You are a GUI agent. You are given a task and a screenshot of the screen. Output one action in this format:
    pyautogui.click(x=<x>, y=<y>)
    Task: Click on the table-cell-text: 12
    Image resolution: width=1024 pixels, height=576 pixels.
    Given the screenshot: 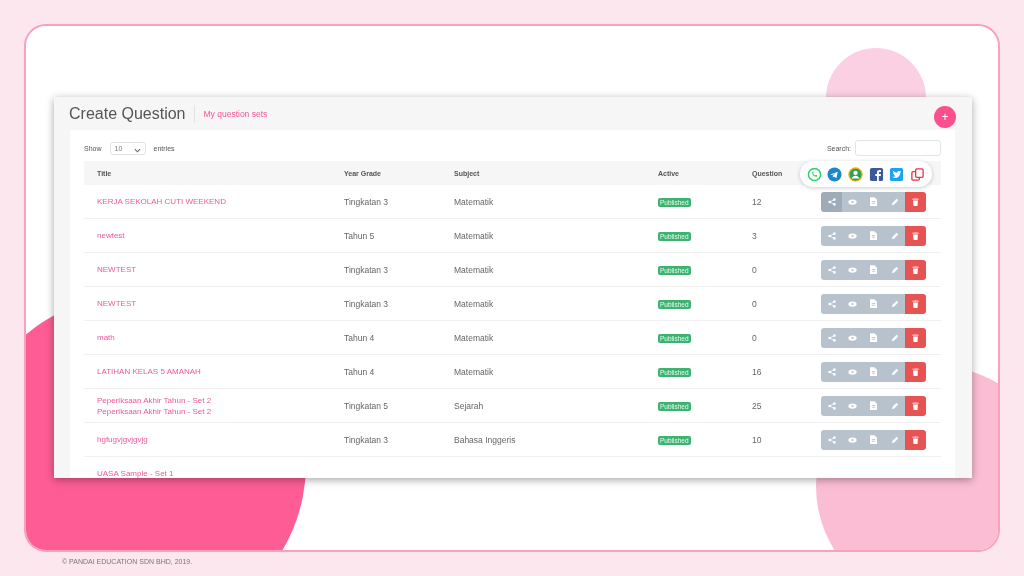 What is the action you would take?
    pyautogui.click(x=757, y=201)
    